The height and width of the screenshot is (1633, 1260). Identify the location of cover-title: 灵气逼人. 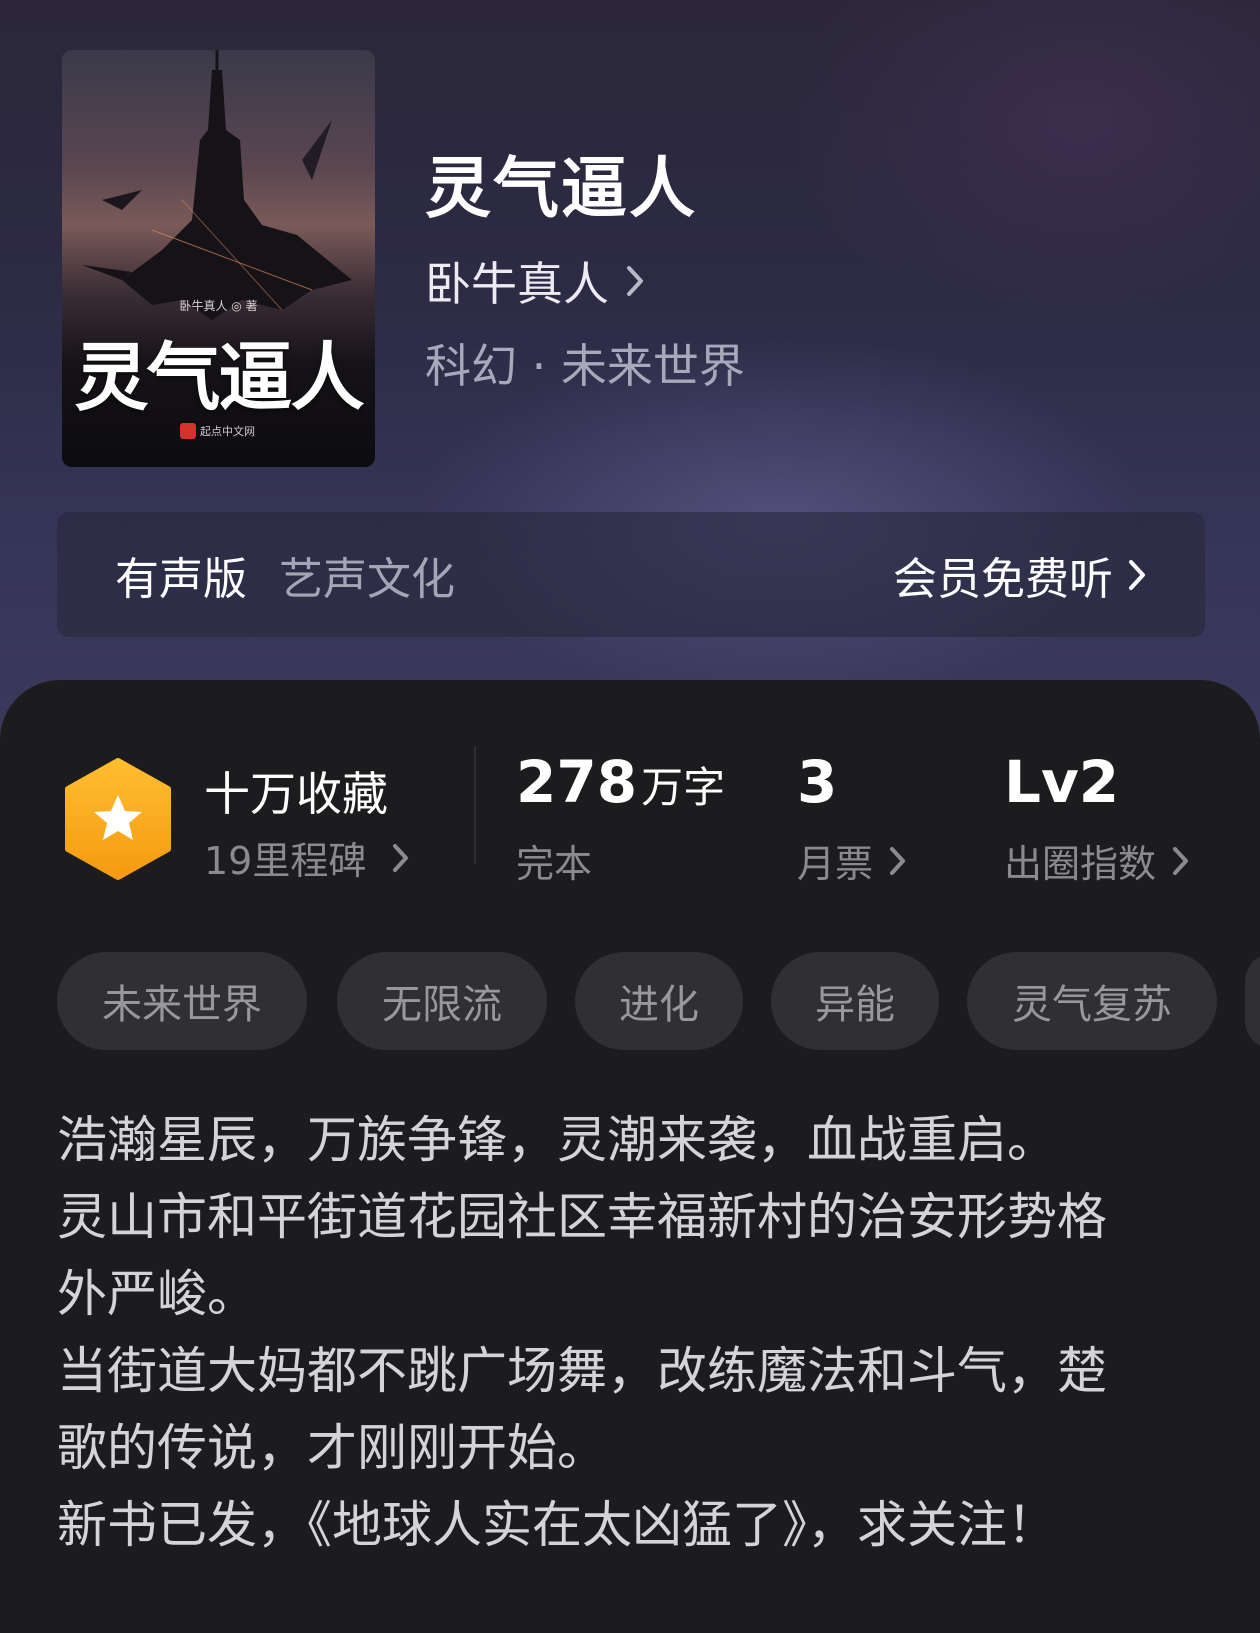
(219, 378).